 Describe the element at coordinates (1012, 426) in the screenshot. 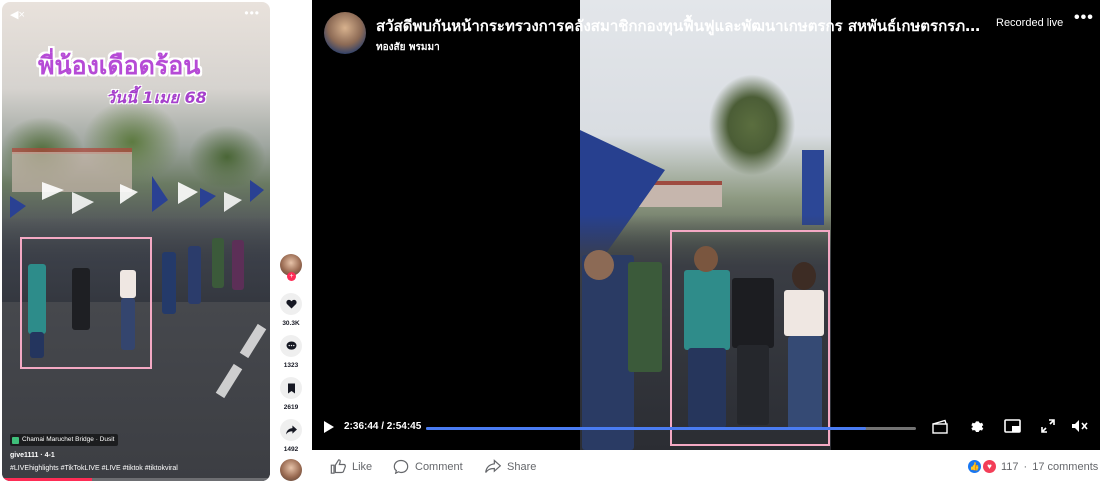

I see `miniplayer-icon` at that location.